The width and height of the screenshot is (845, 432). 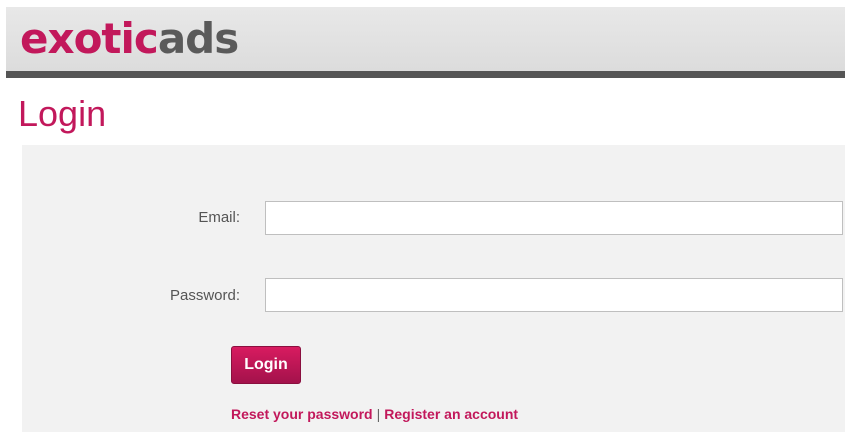 What do you see at coordinates (451, 414) in the screenshot?
I see `register-account-link: Register an account` at bounding box center [451, 414].